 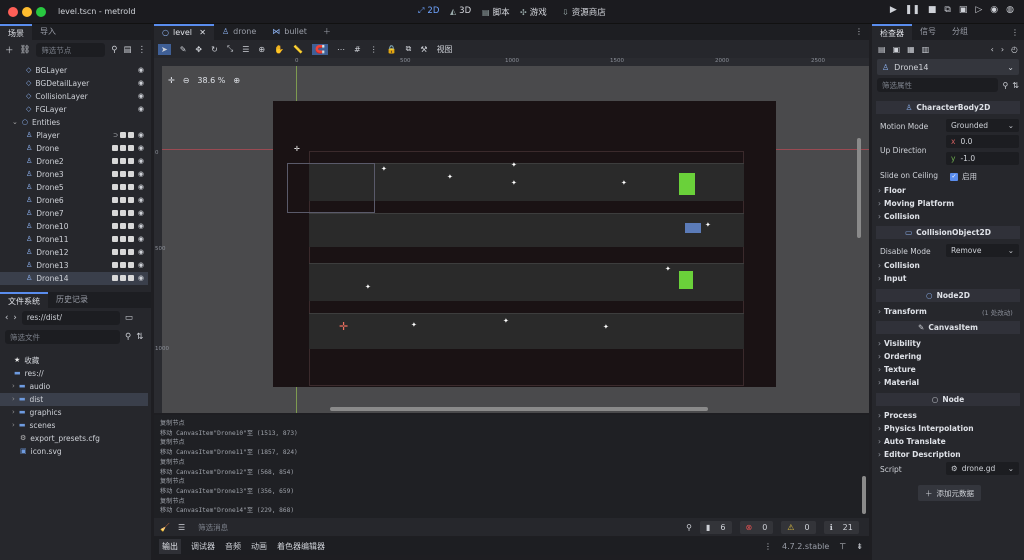 What do you see at coordinates (902, 311) in the screenshot?
I see `section-transform: › Transform` at bounding box center [902, 311].